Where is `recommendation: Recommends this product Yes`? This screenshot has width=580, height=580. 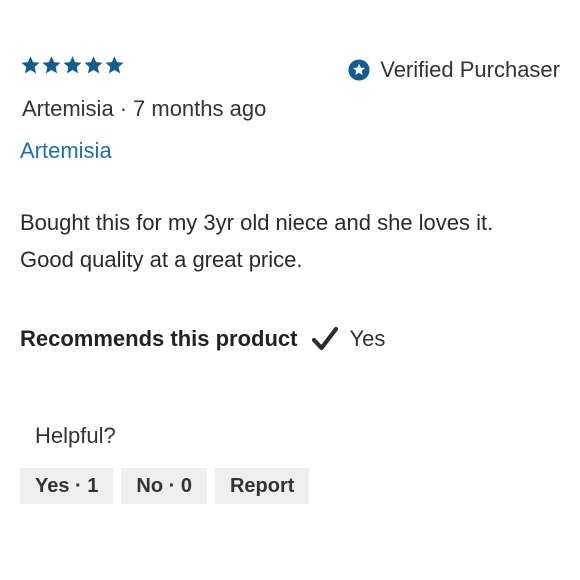
recommendation: Recommends this product Yes is located at coordinates (202, 339).